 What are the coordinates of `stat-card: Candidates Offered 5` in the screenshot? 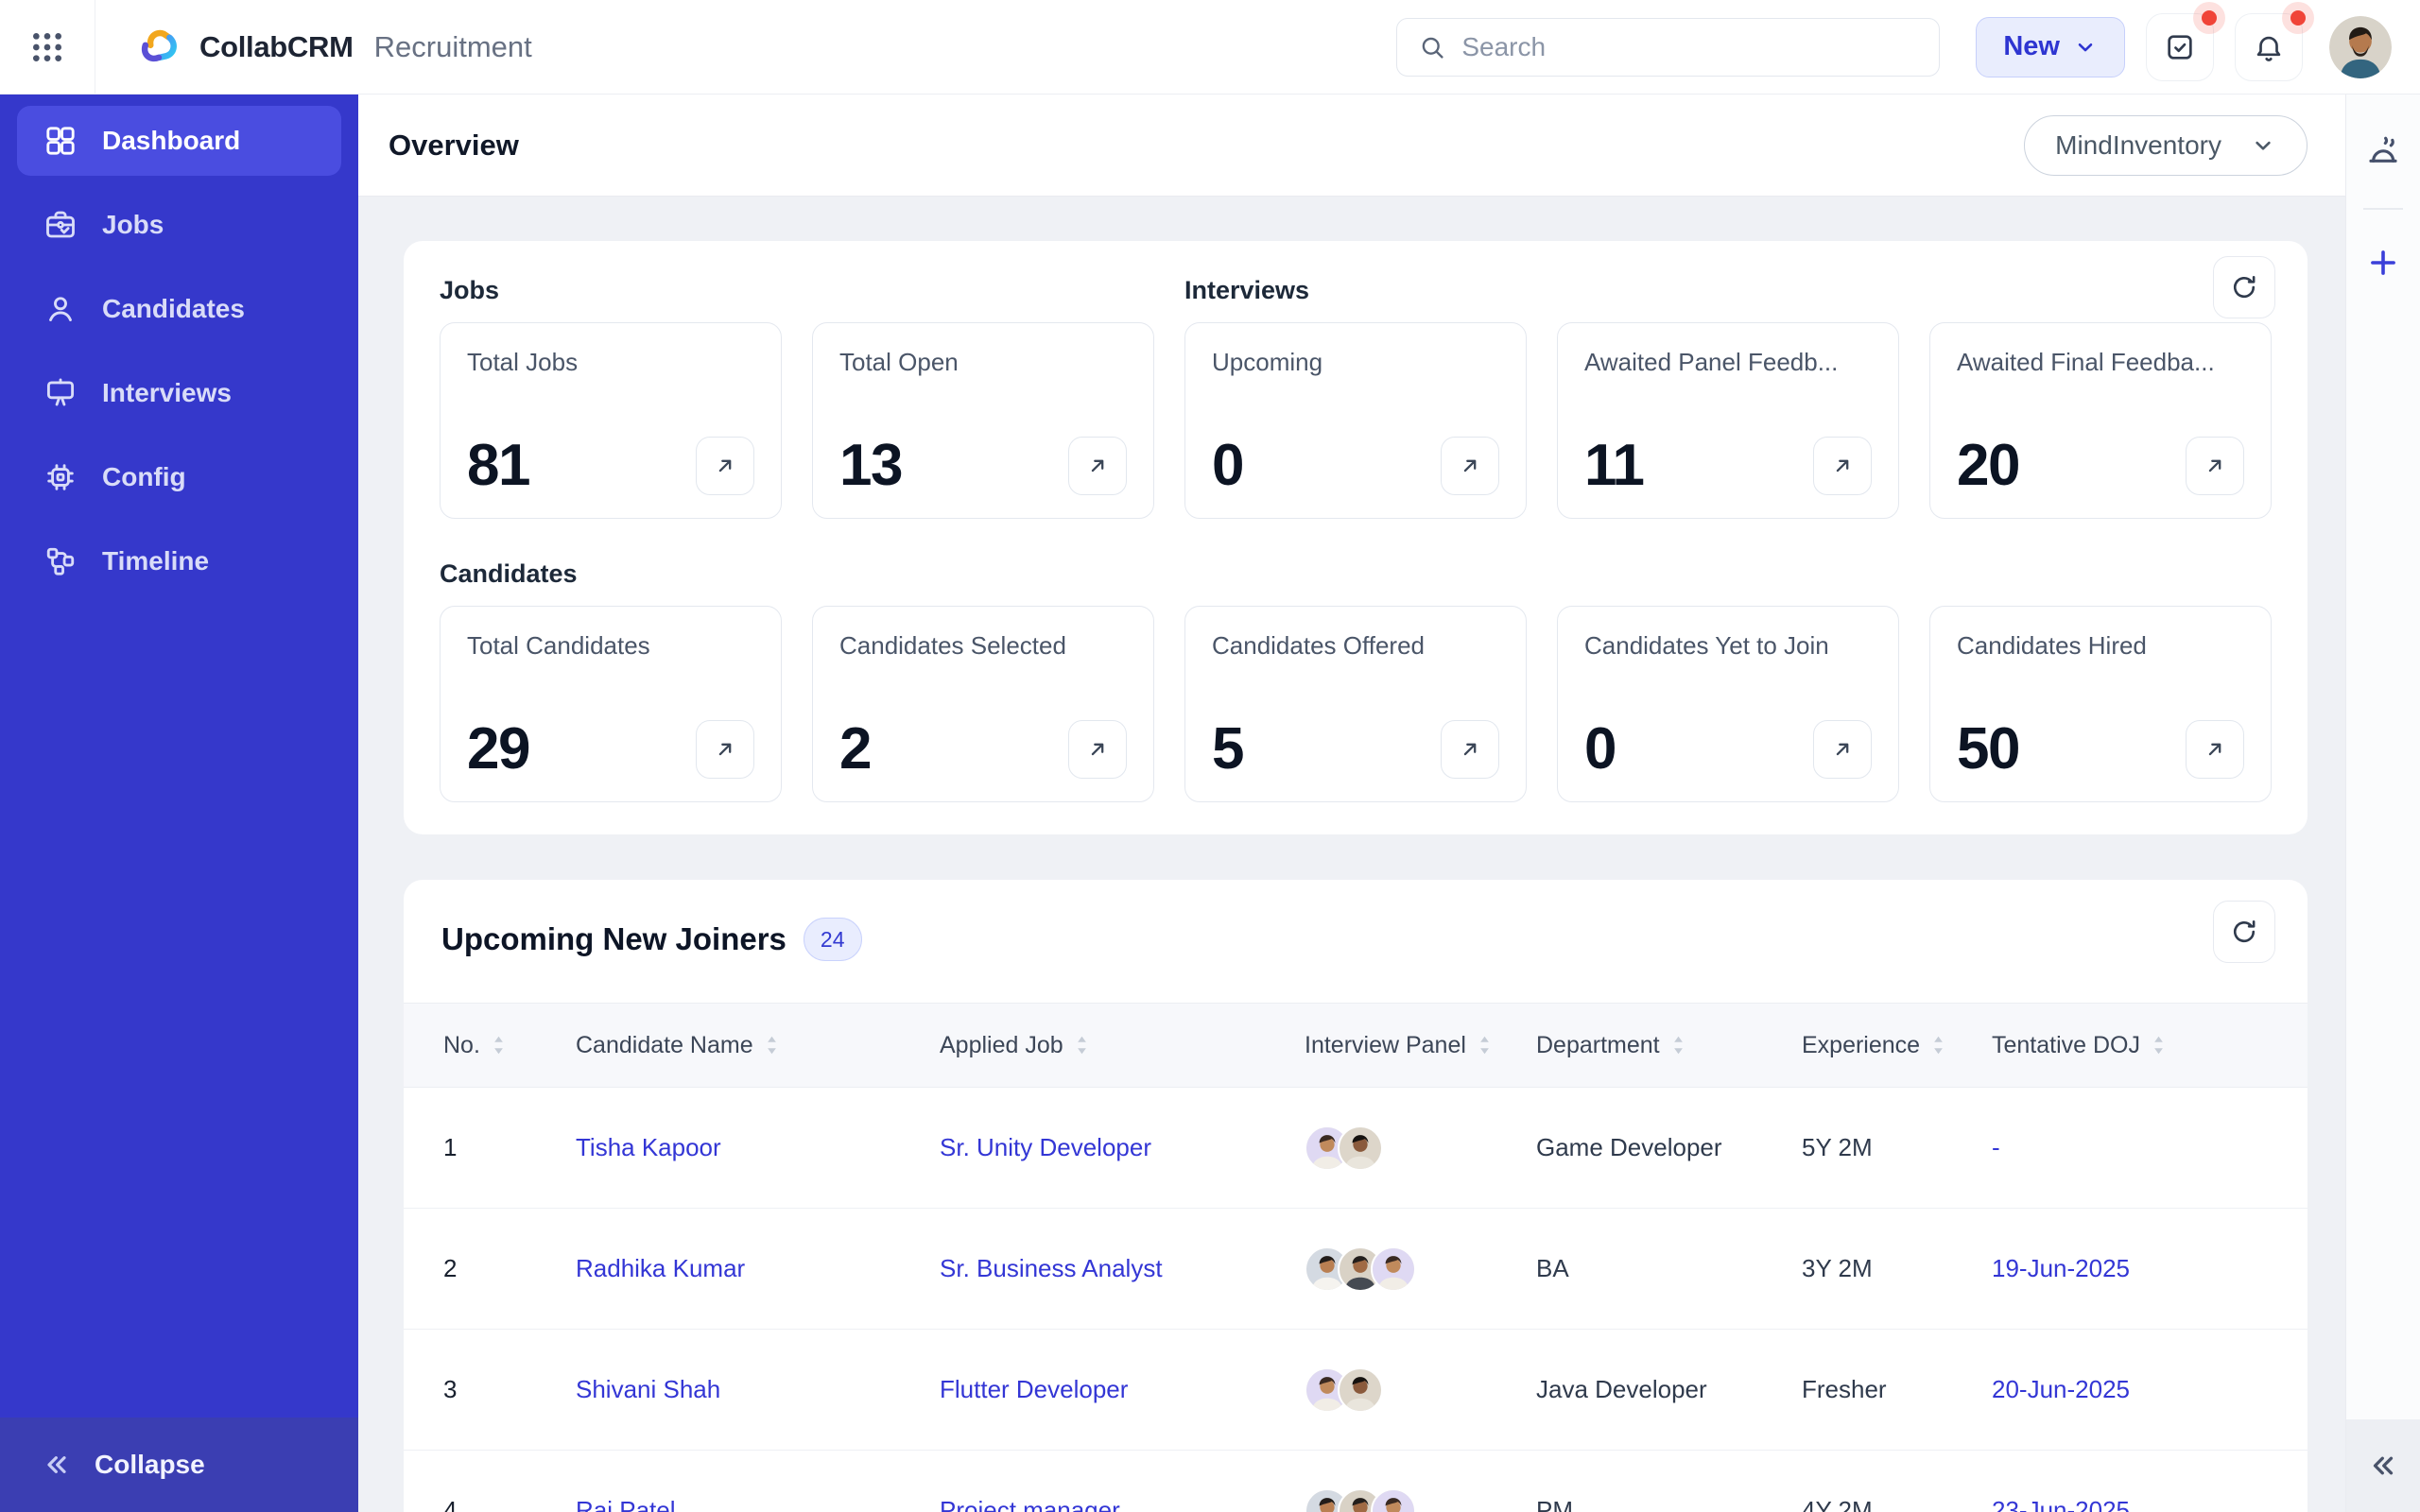 It's located at (1355, 704).